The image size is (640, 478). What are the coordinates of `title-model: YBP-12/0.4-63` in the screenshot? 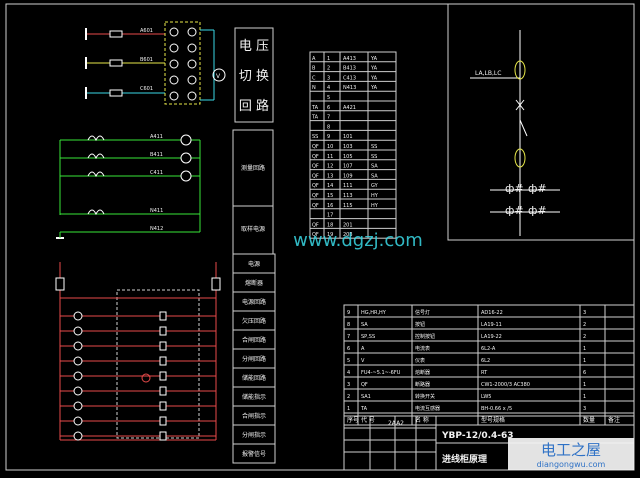 It's located at (477, 436).